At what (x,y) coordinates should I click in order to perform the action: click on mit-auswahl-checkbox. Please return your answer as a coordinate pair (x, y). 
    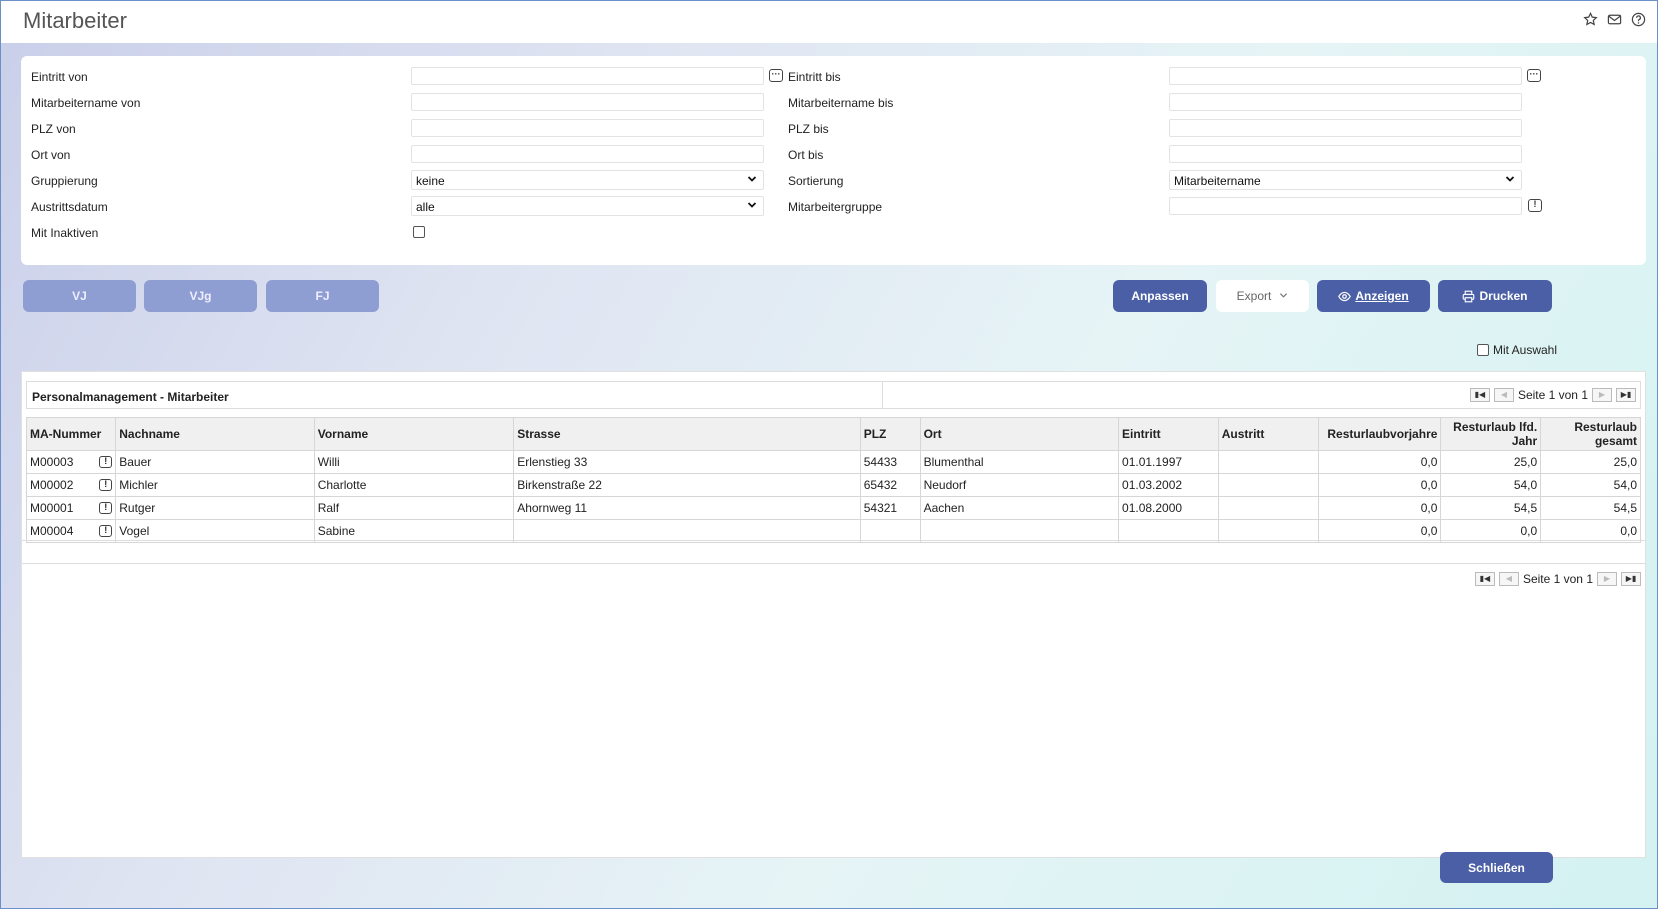
    Looking at the image, I should click on (1483, 350).